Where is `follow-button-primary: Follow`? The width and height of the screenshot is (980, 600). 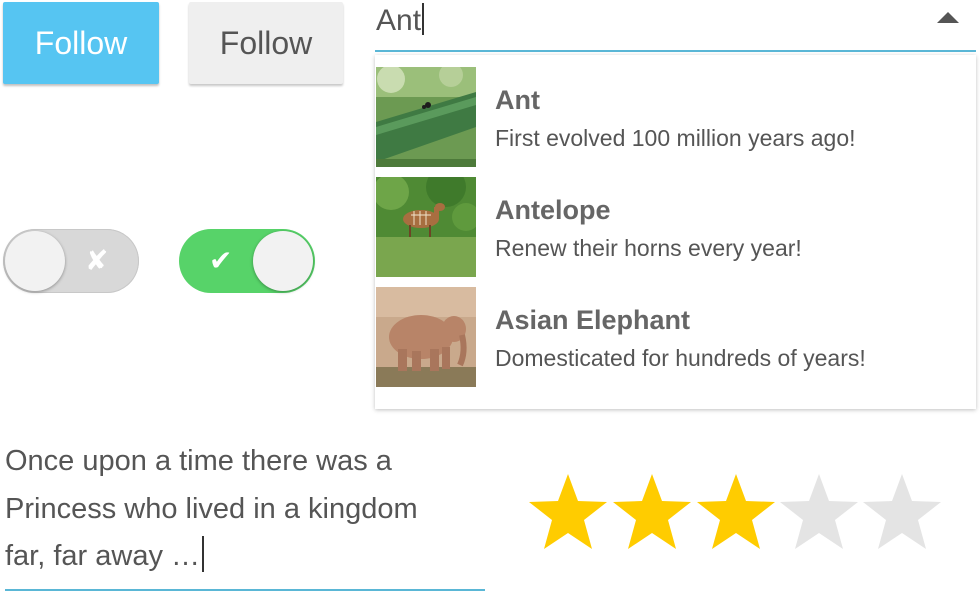
follow-button-primary: Follow is located at coordinates (81, 43).